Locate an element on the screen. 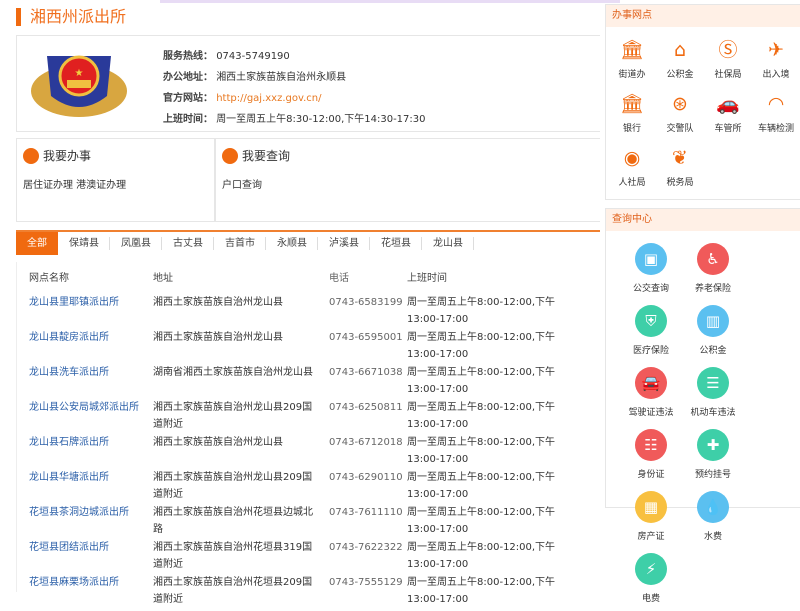 Image resolution: width=800 pixels, height=611 pixels. do-business-panel: 我要办事 居住证办理 港澳证办理 is located at coordinates (115, 180).